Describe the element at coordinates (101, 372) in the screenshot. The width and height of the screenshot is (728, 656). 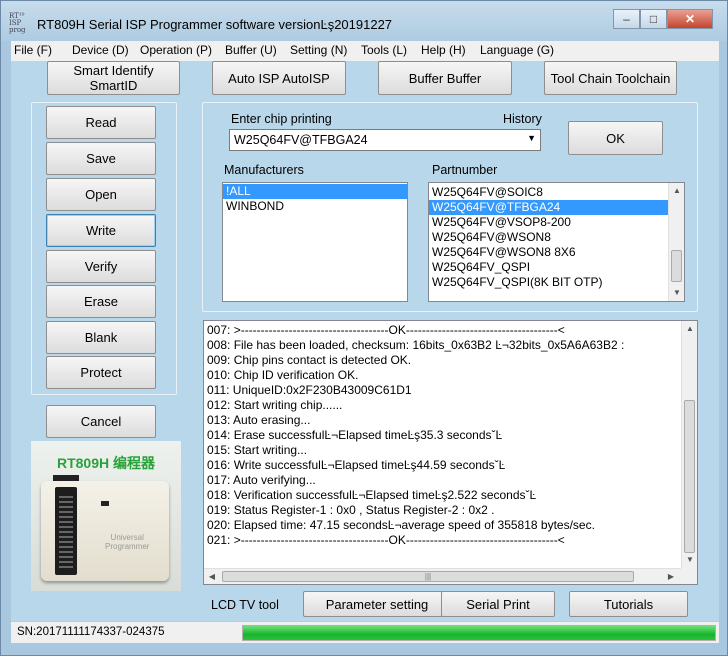
I see `protect-button: Protect` at that location.